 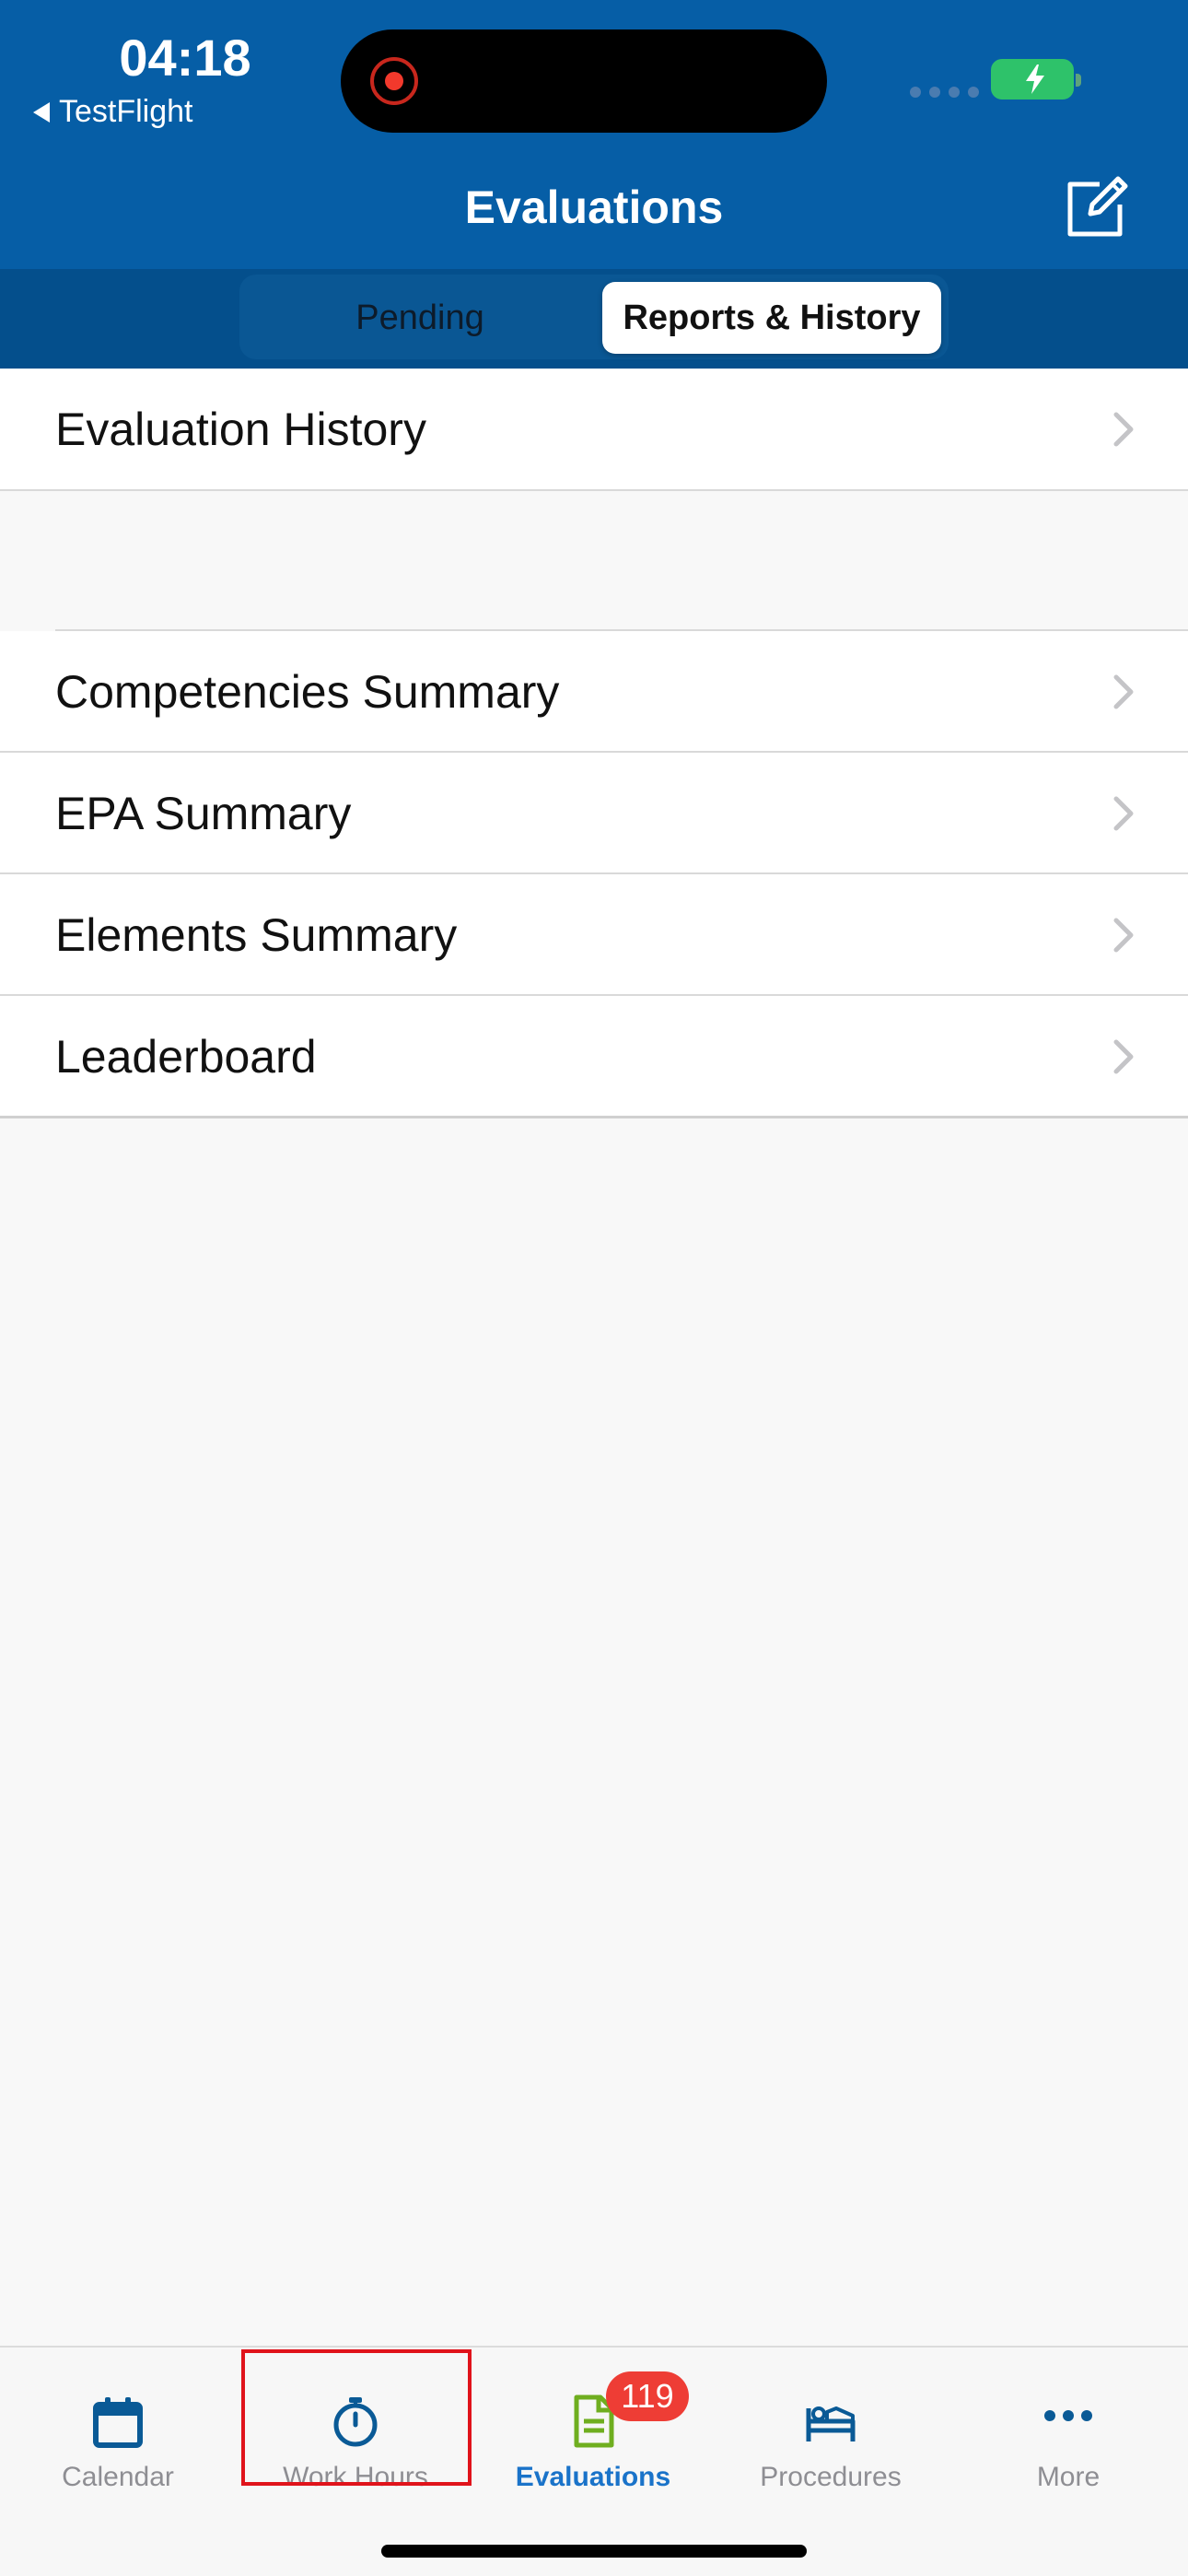 I want to click on page-title: Evaluations, so click(x=594, y=207).